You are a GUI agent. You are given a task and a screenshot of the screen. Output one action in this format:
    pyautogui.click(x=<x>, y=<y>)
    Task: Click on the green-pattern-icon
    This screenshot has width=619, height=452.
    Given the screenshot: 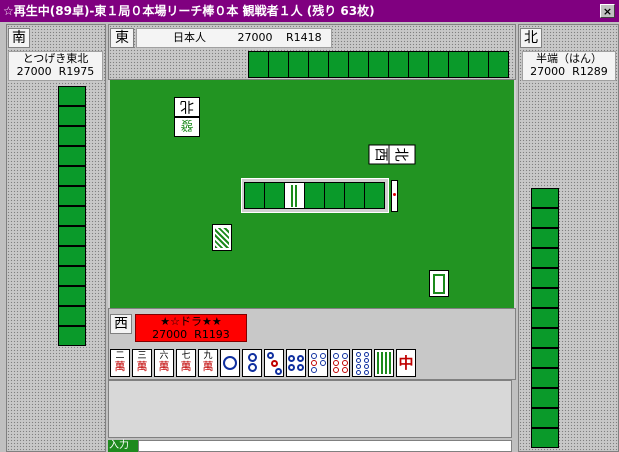 What is the action you would take?
    pyautogui.click(x=439, y=283)
    